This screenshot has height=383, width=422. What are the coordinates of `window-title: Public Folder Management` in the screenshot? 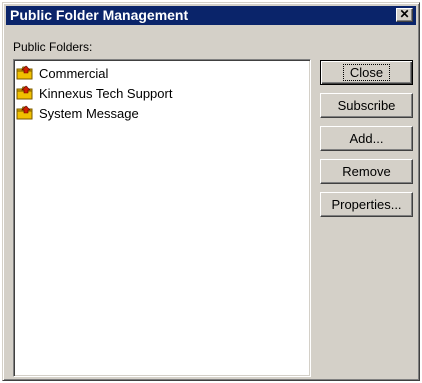 It's located at (99, 15).